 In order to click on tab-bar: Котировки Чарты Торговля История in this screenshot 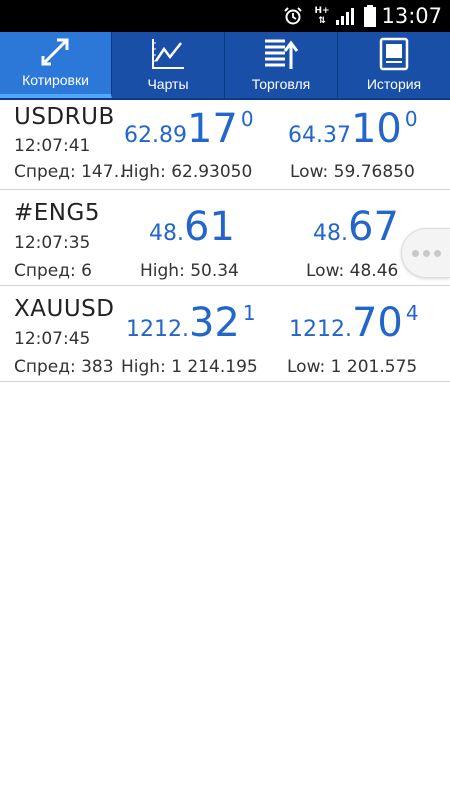, I will do `click(225, 66)`.